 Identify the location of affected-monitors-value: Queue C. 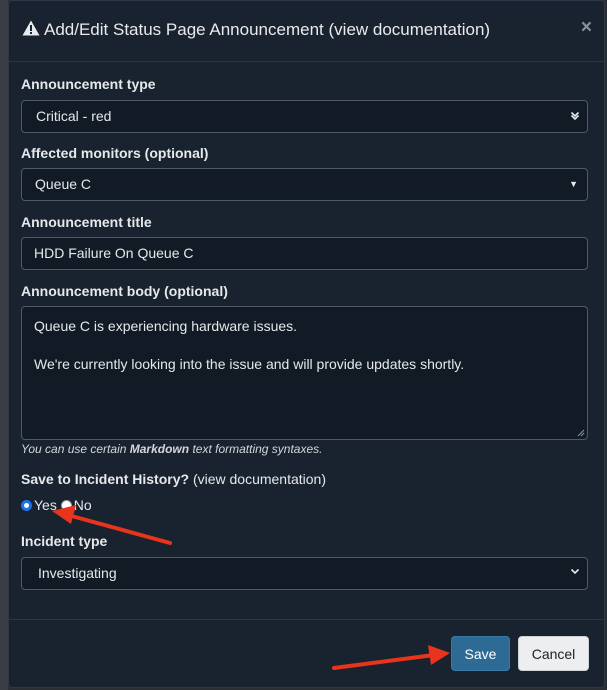
(63, 184).